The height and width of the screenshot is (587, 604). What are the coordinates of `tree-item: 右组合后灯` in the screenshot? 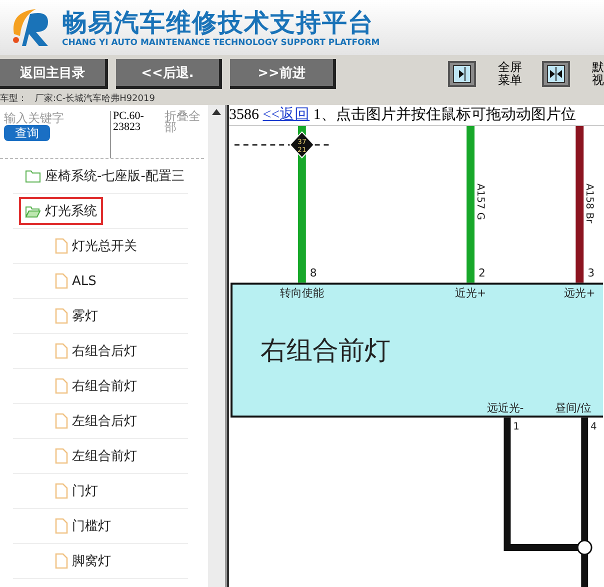 It's located at (96, 351).